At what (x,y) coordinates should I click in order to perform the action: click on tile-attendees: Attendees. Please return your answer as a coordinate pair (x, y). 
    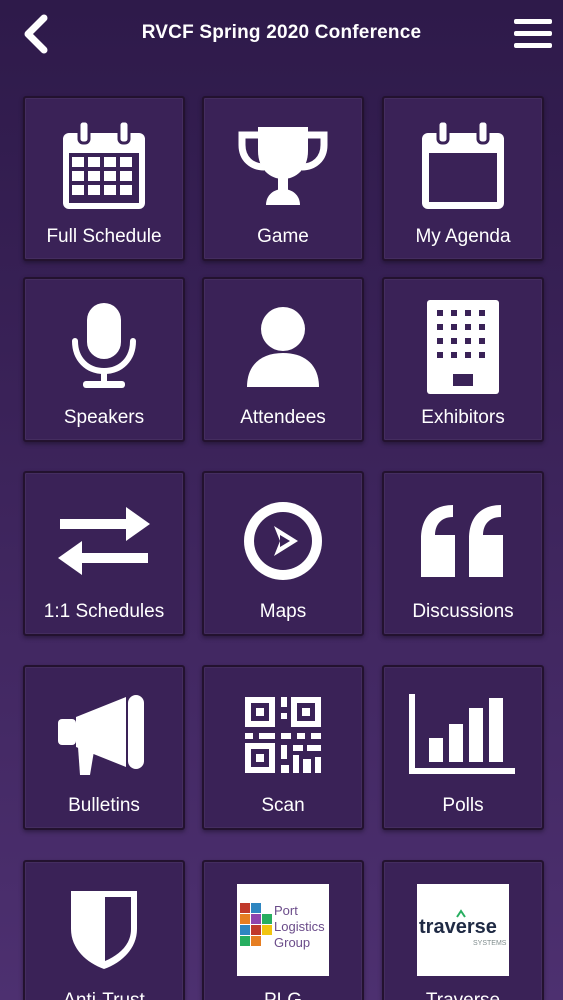
    Looking at the image, I should click on (283, 359).